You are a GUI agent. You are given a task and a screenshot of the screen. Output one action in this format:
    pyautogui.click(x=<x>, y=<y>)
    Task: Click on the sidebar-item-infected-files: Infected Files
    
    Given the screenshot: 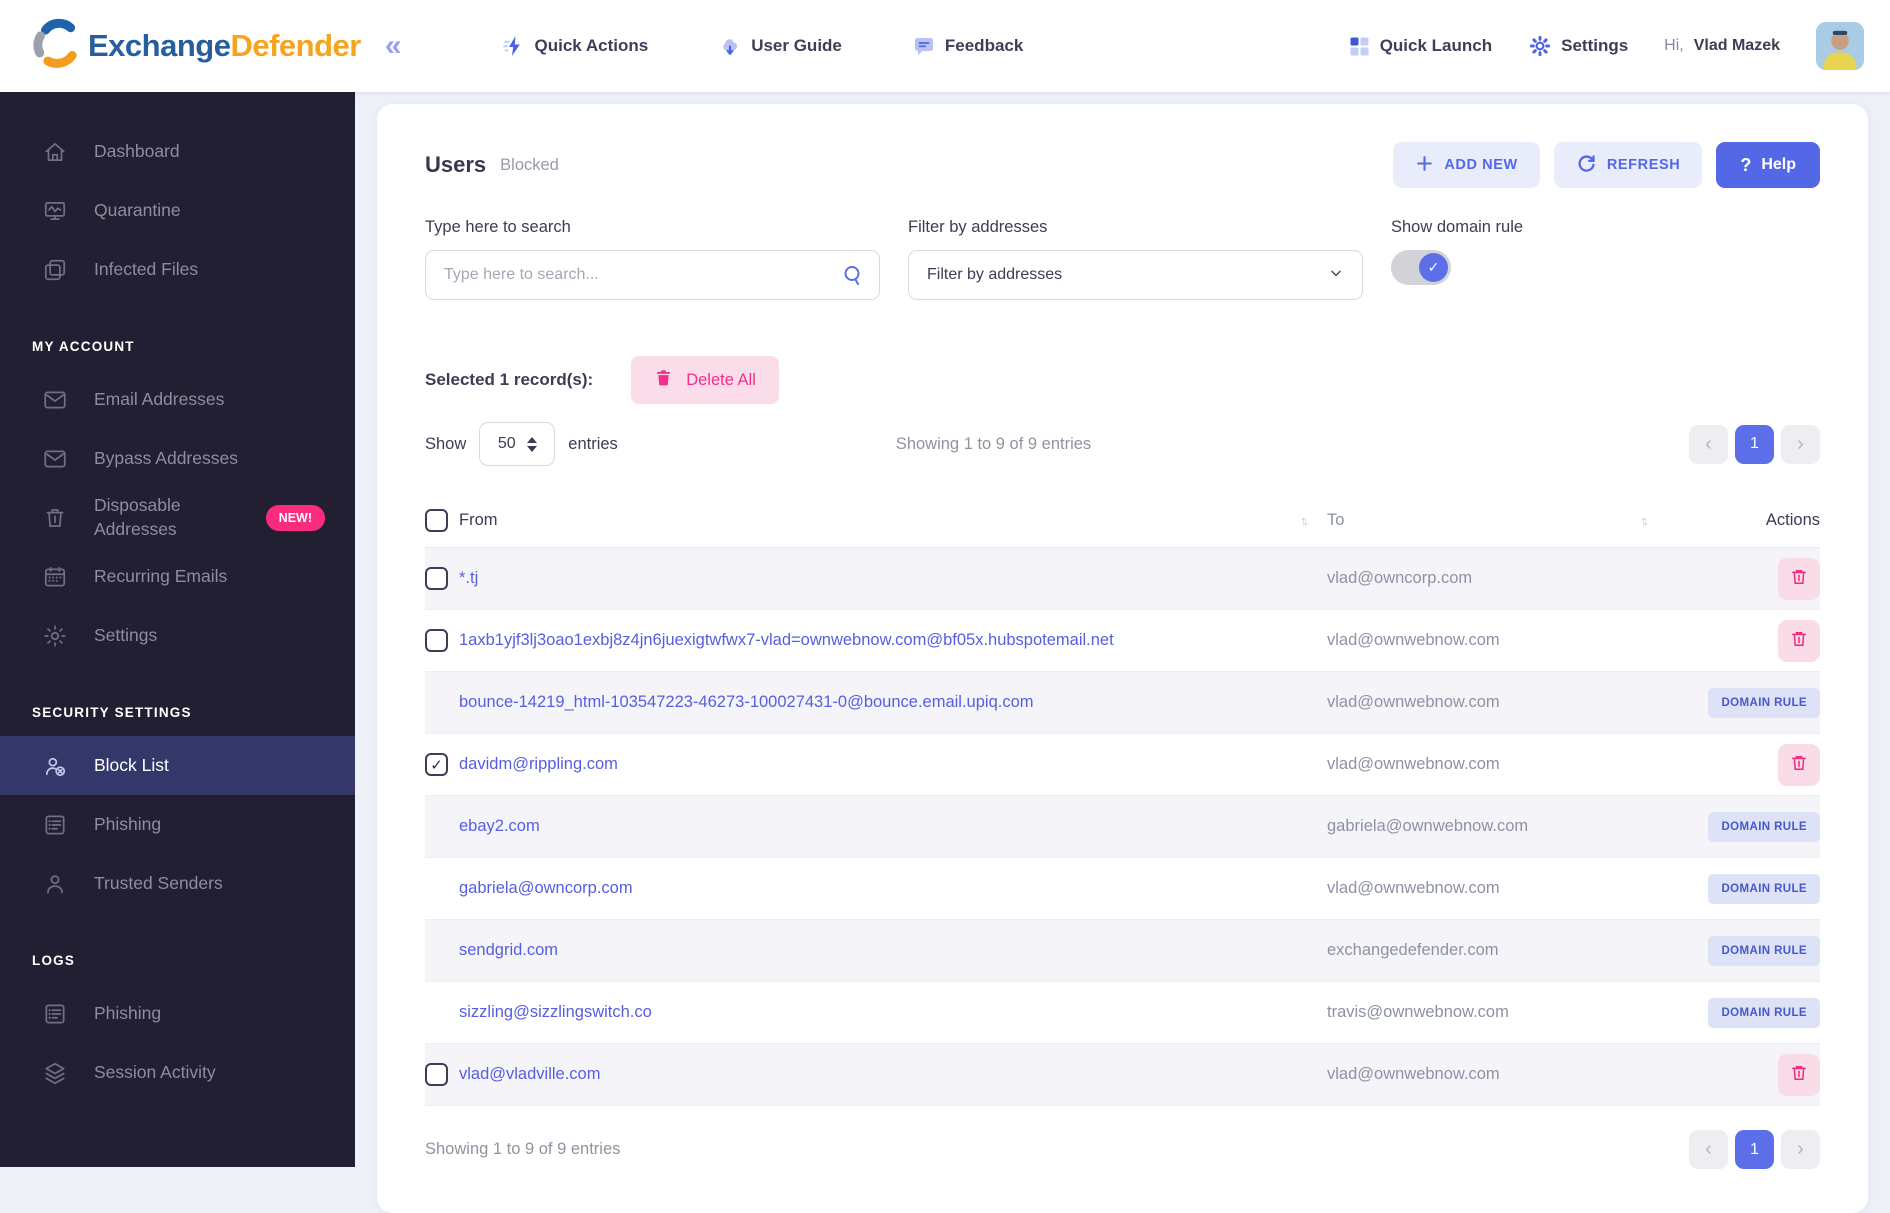 What is the action you would take?
    pyautogui.click(x=177, y=269)
    